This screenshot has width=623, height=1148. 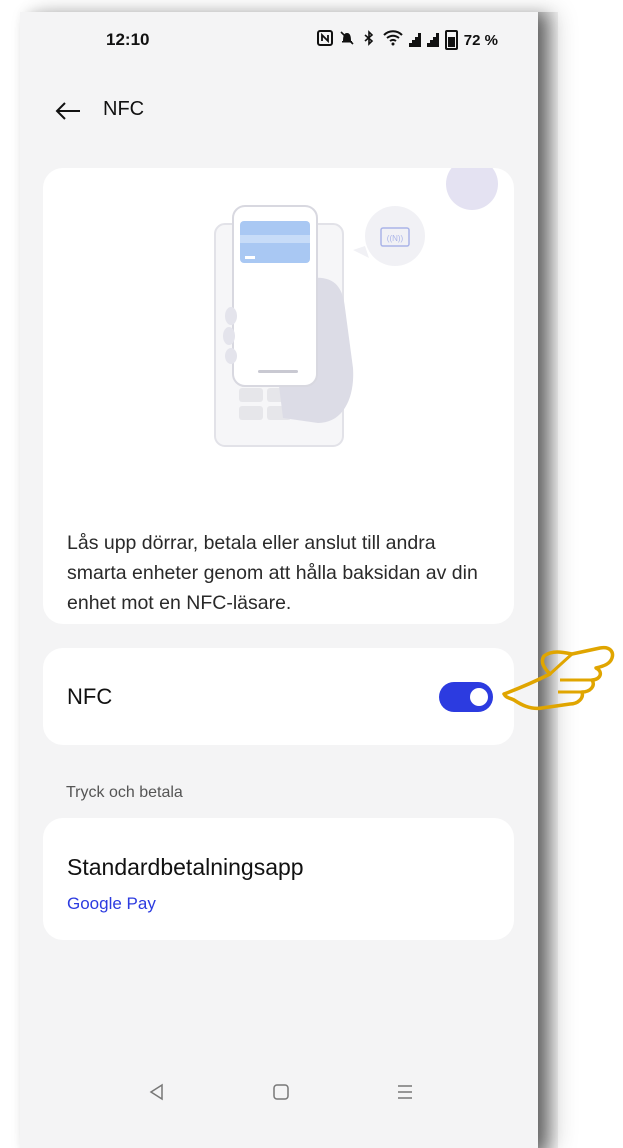 What do you see at coordinates (279, 42) in the screenshot?
I see `status-bar: 12:10 72 %` at bounding box center [279, 42].